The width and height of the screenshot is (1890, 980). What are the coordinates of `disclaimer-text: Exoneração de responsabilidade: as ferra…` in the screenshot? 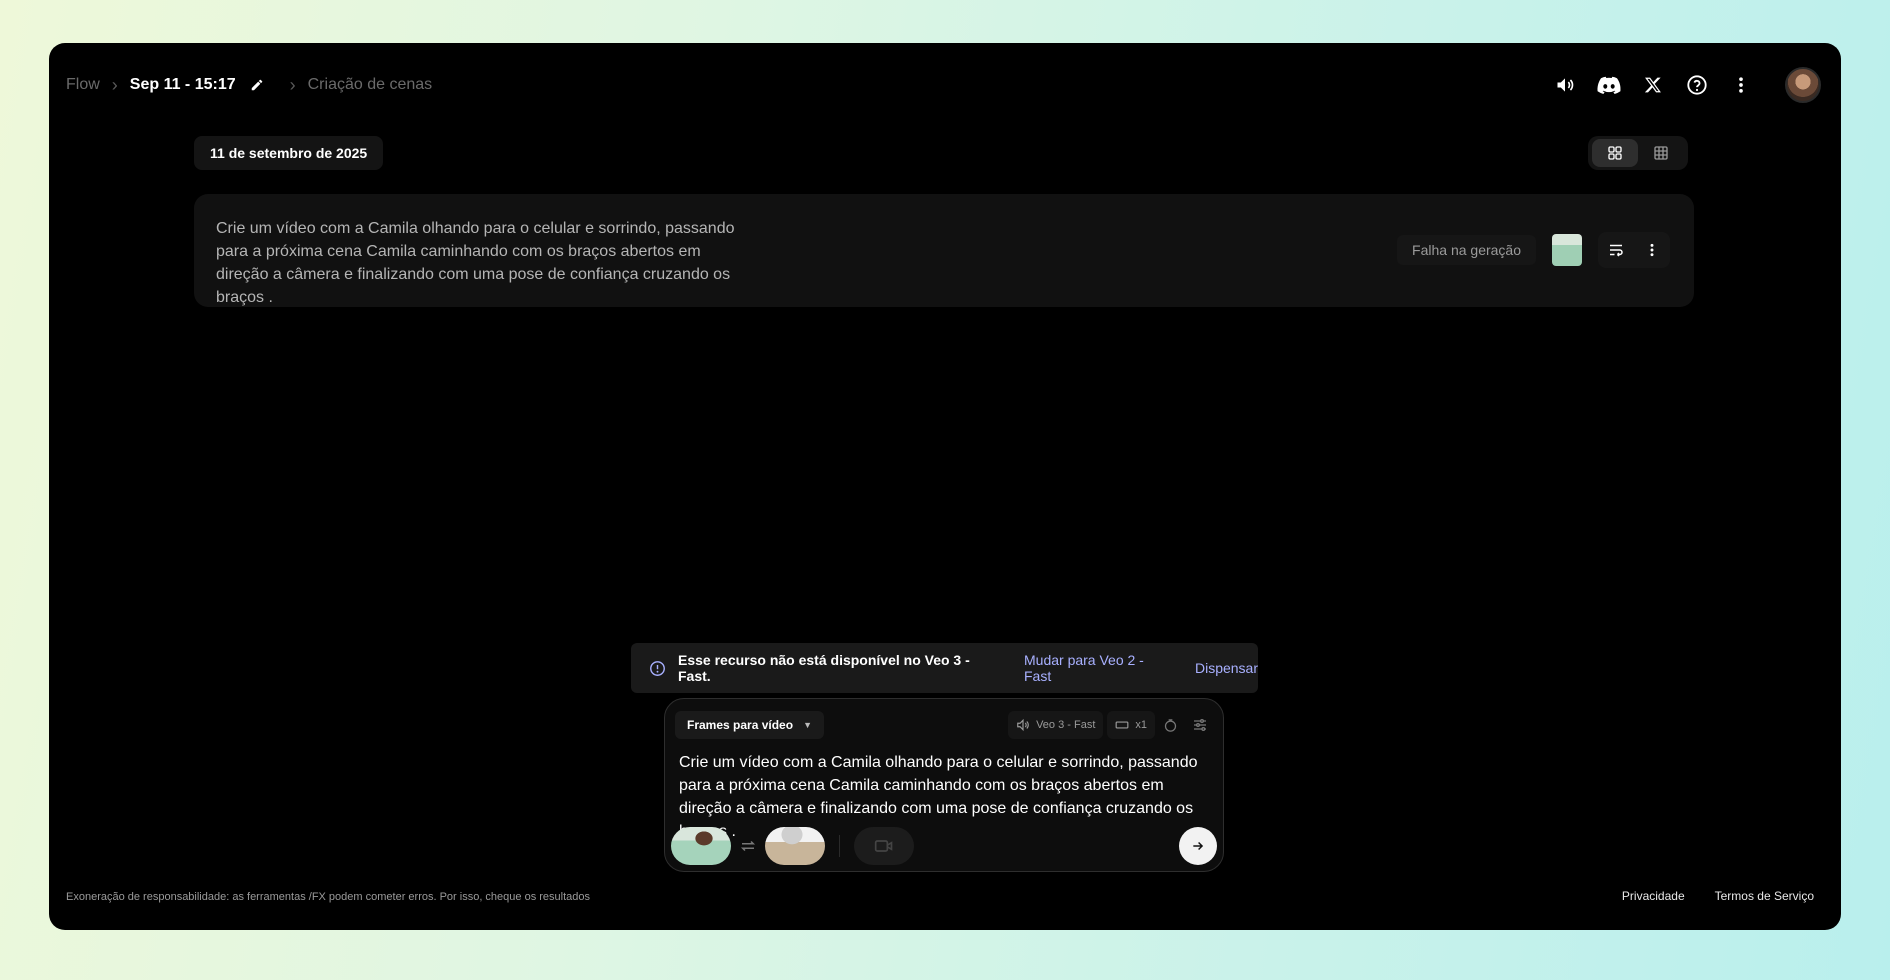 It's located at (328, 897).